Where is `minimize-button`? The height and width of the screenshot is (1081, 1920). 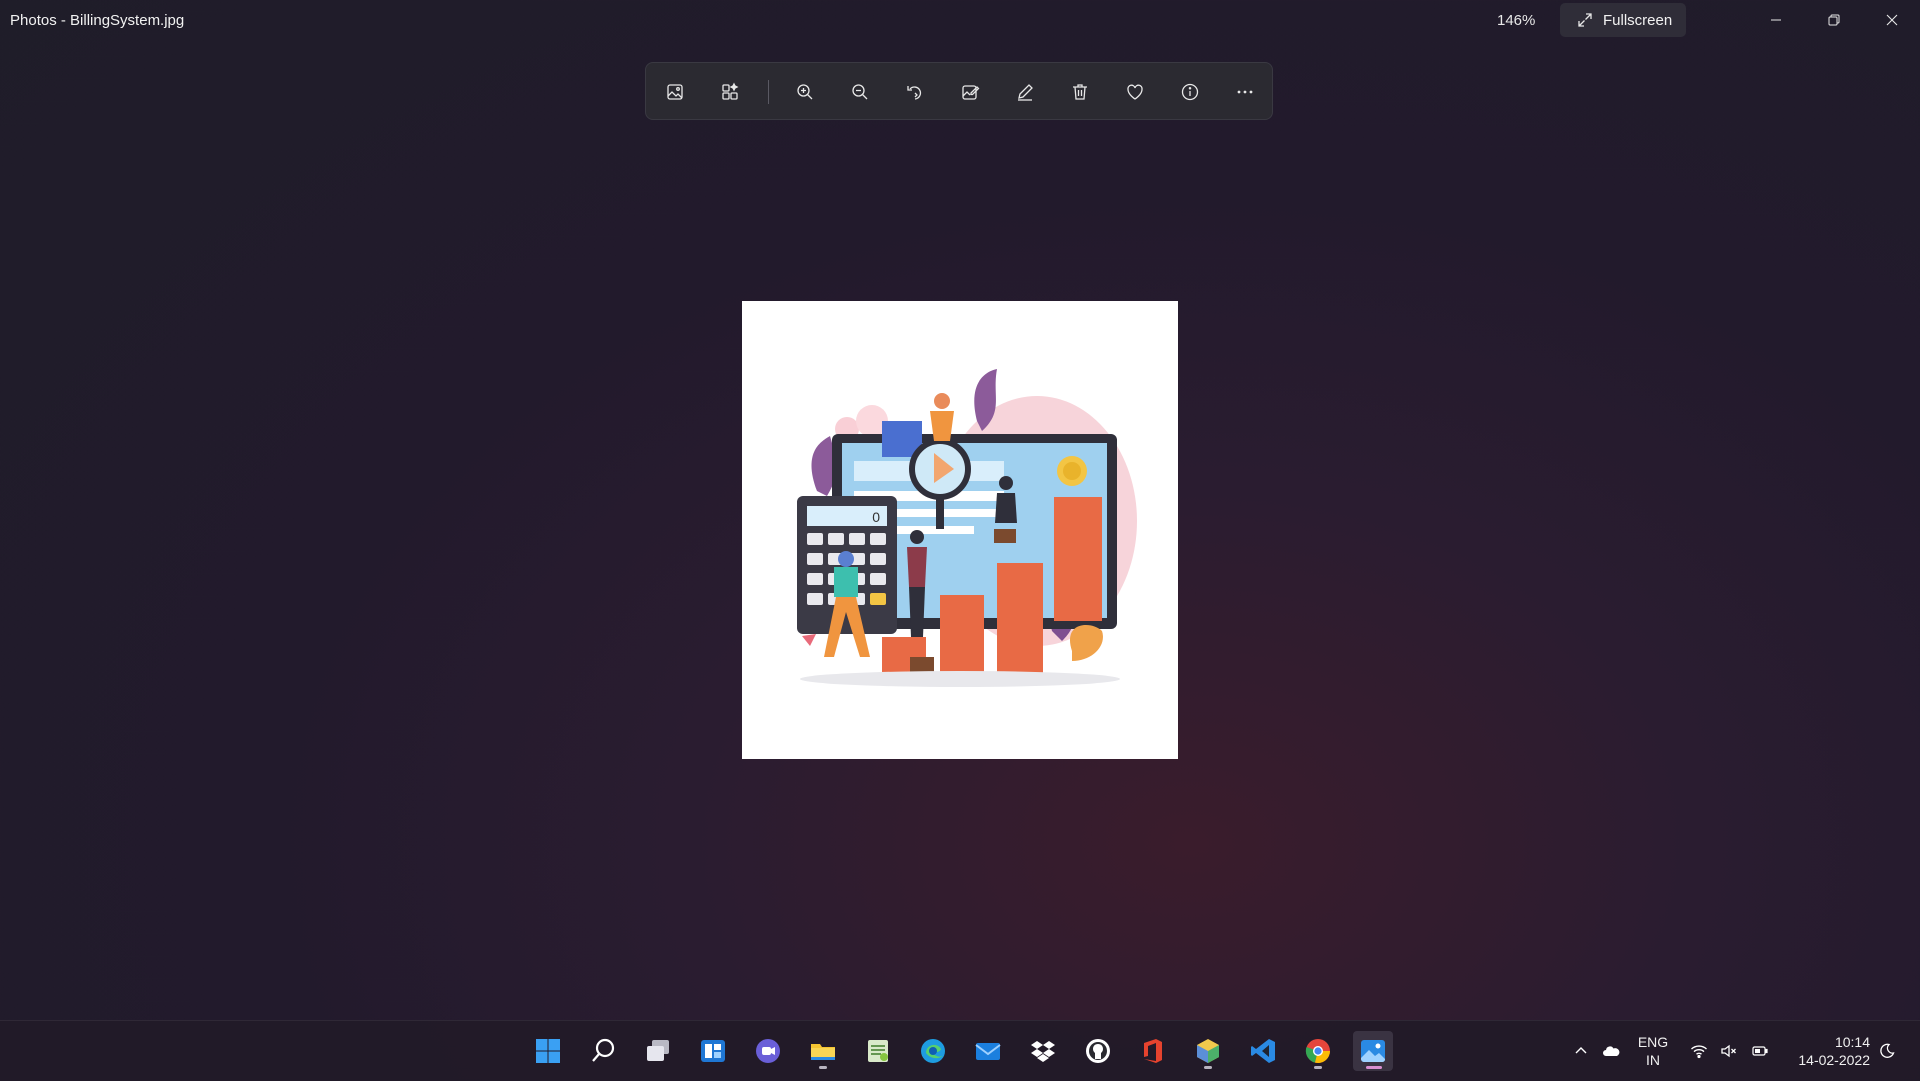 minimize-button is located at coordinates (1776, 20).